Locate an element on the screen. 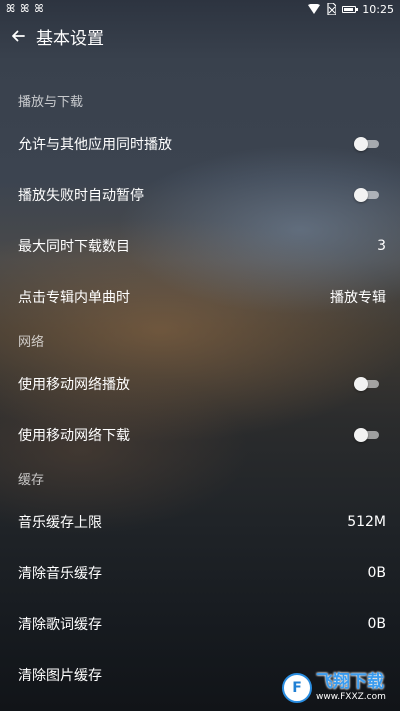  page-title: 基本设置 is located at coordinates (70, 38).